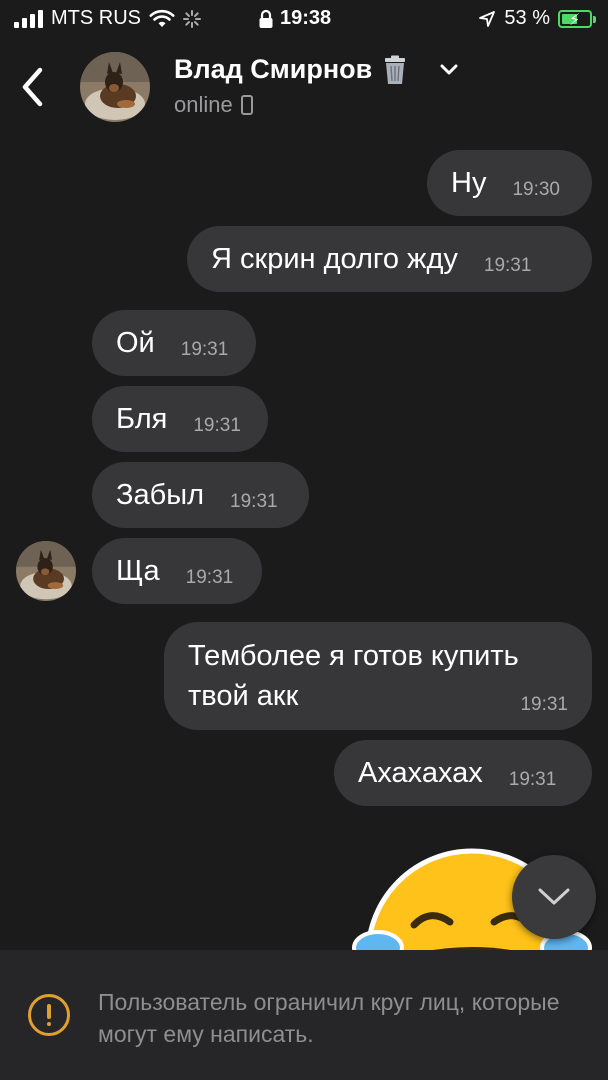 The image size is (608, 1080). What do you see at coordinates (469, 182) in the screenshot?
I see `message-text: Ну` at bounding box center [469, 182].